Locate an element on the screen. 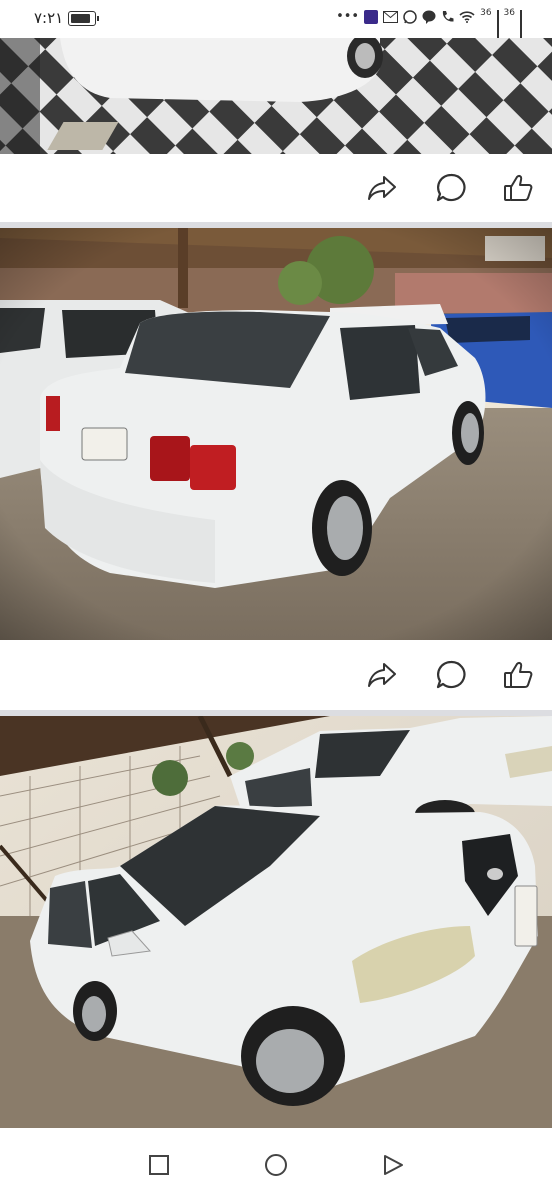 The image size is (552, 1196). home-icon is located at coordinates (276, 1165).